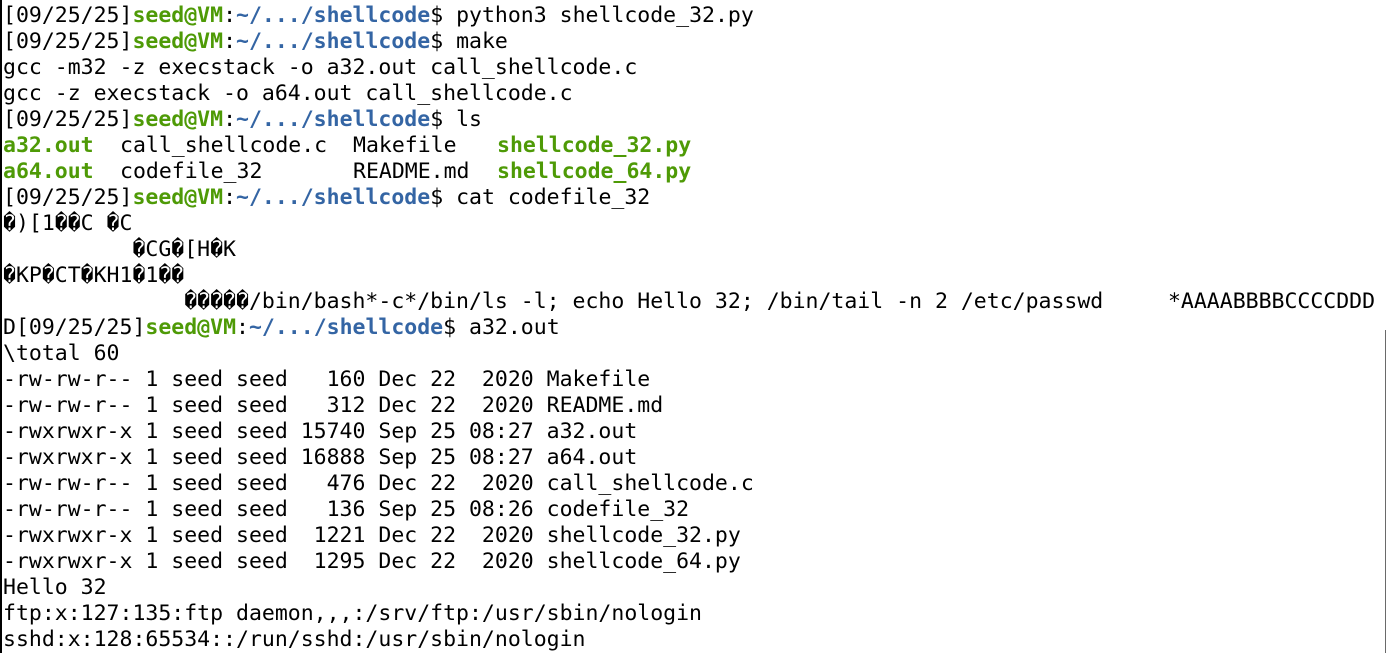 The height and width of the screenshot is (653, 1389). I want to click on binary-output-line: �CG�[H�K, so click(119, 249).